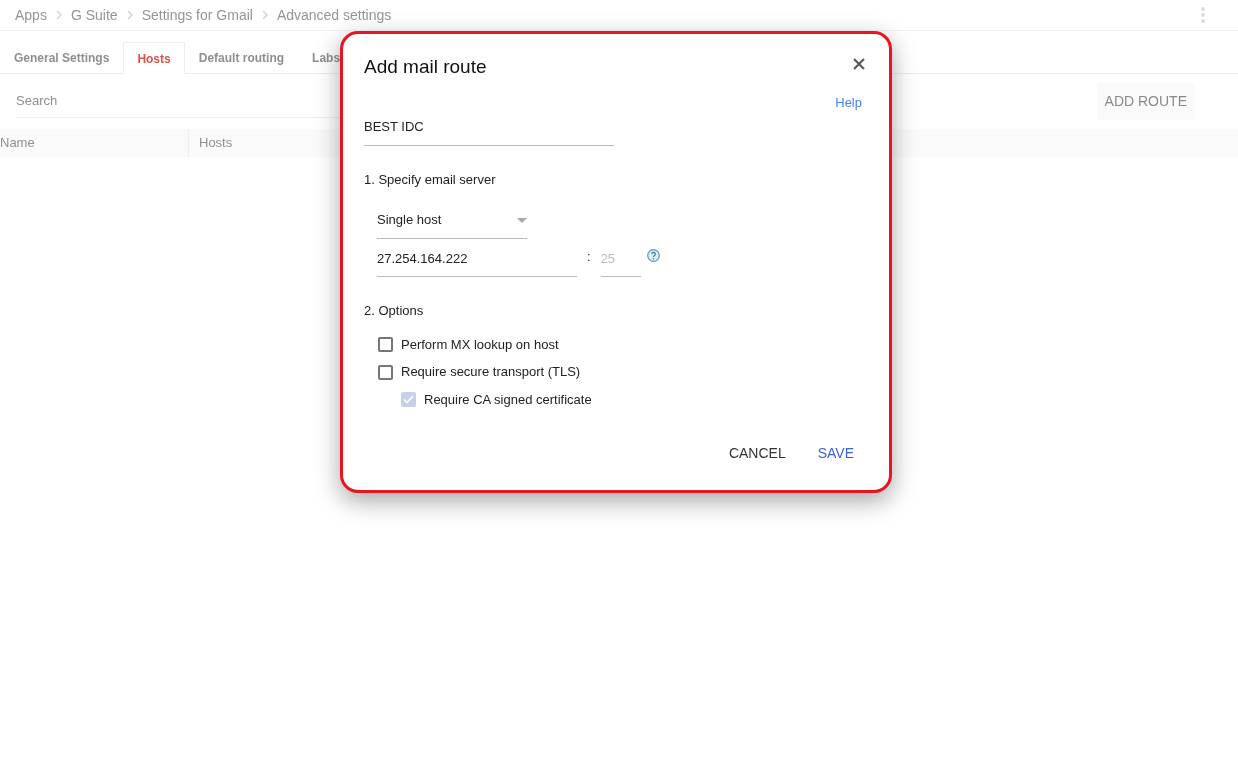 The height and width of the screenshot is (762, 1238). I want to click on help-icon, so click(653, 255).